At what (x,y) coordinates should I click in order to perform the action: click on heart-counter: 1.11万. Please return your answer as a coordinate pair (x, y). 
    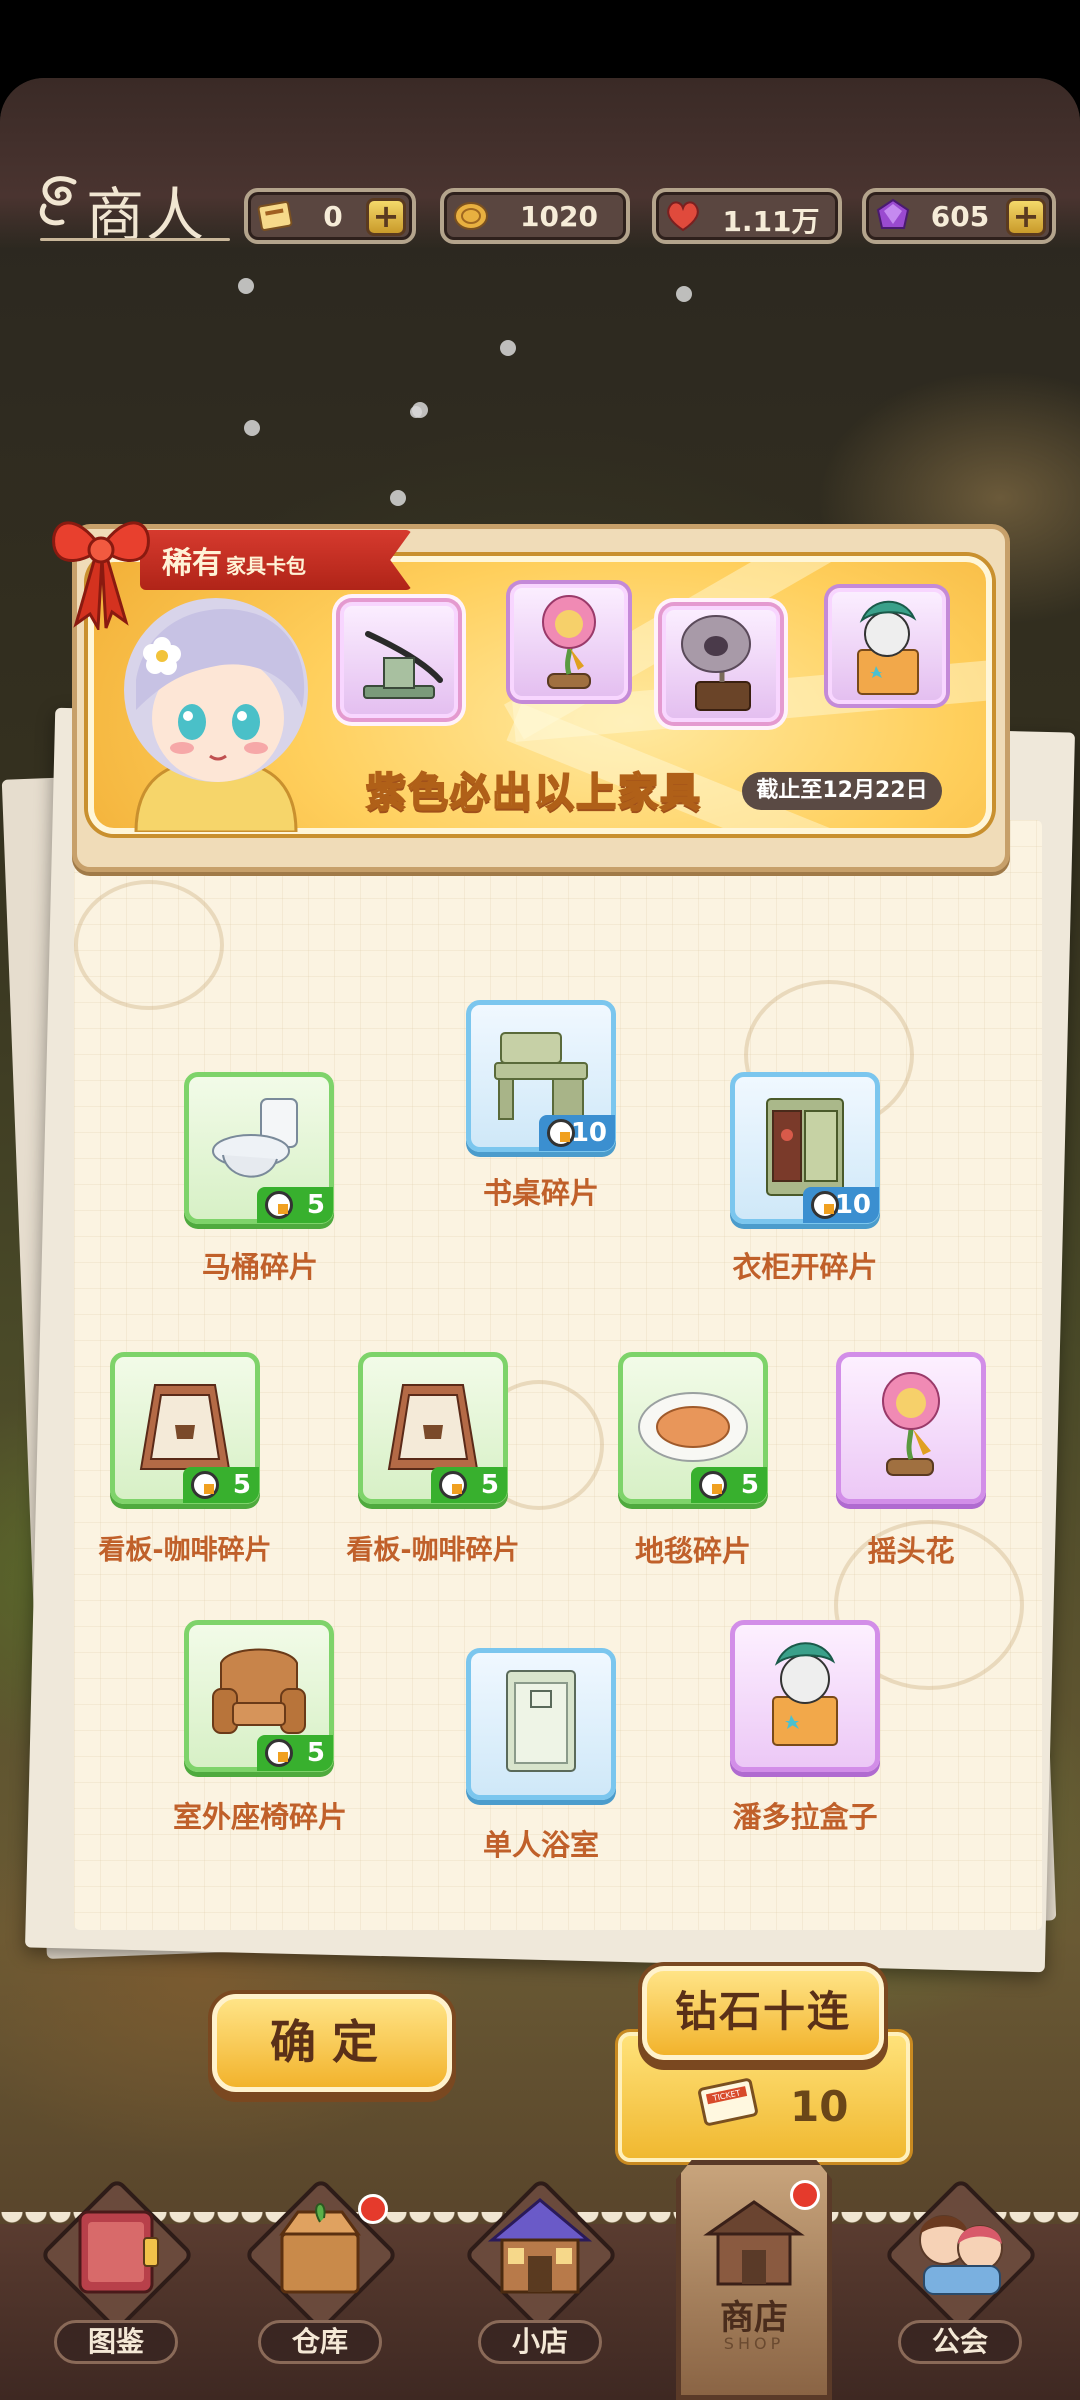
    Looking at the image, I should click on (747, 216).